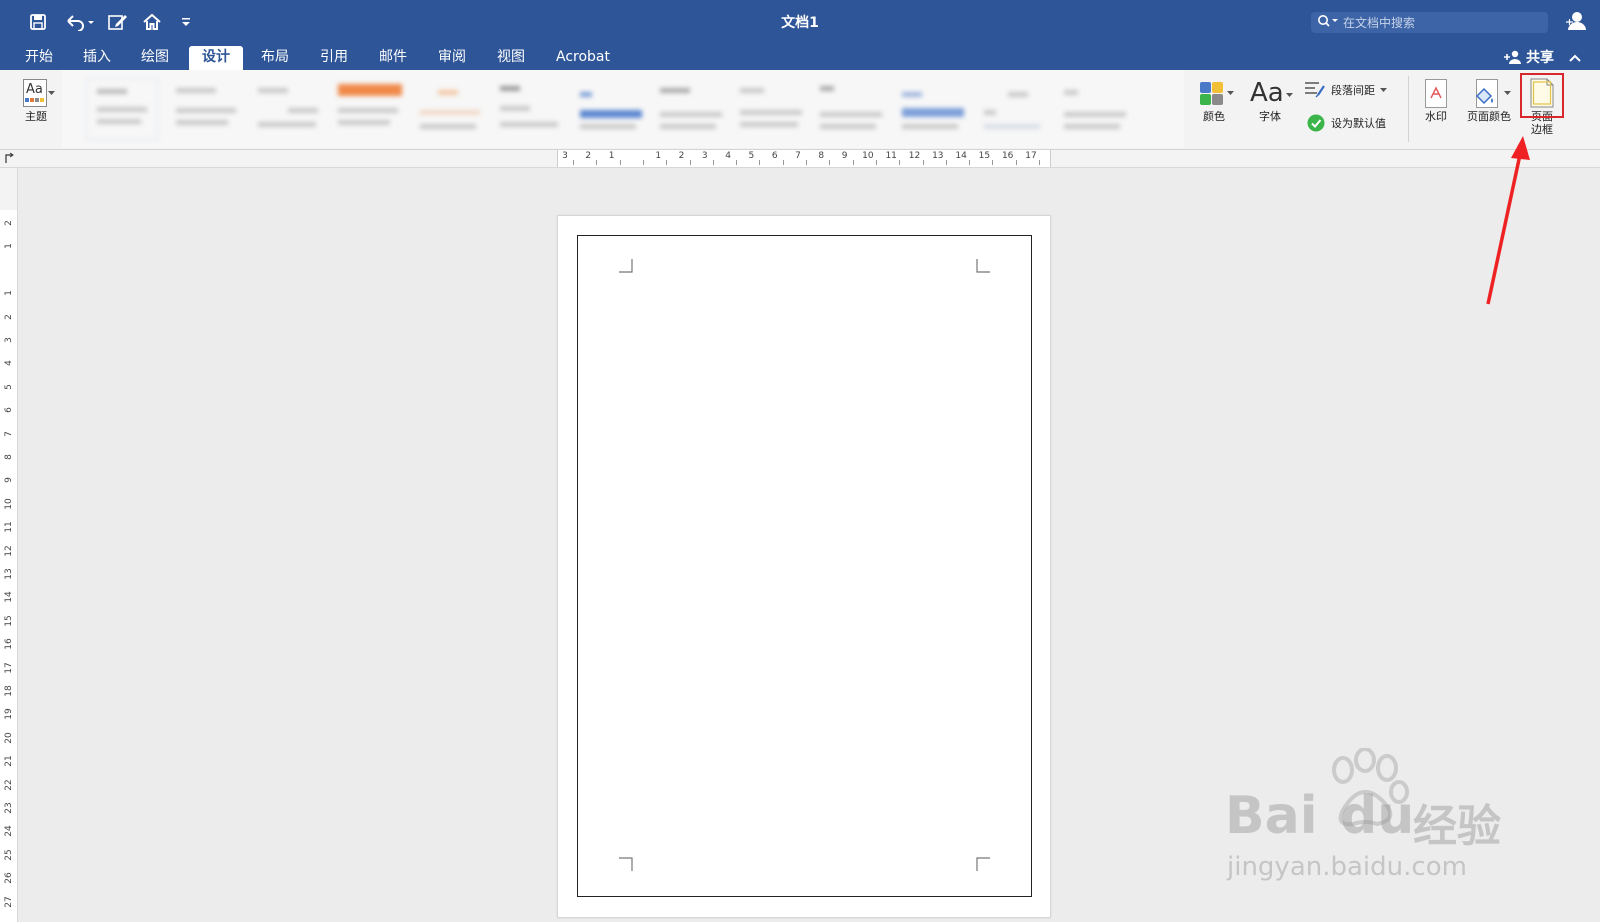  I want to click on page-borders-label-line2: 边框, so click(1542, 129).